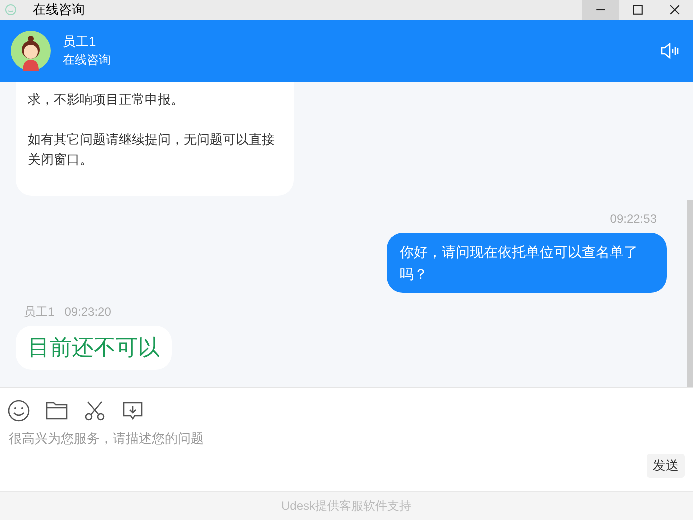 Image resolution: width=693 pixels, height=520 pixels. What do you see at coordinates (106, 100) in the screenshot?
I see `message-text: 求，不影响项目正常申报。` at bounding box center [106, 100].